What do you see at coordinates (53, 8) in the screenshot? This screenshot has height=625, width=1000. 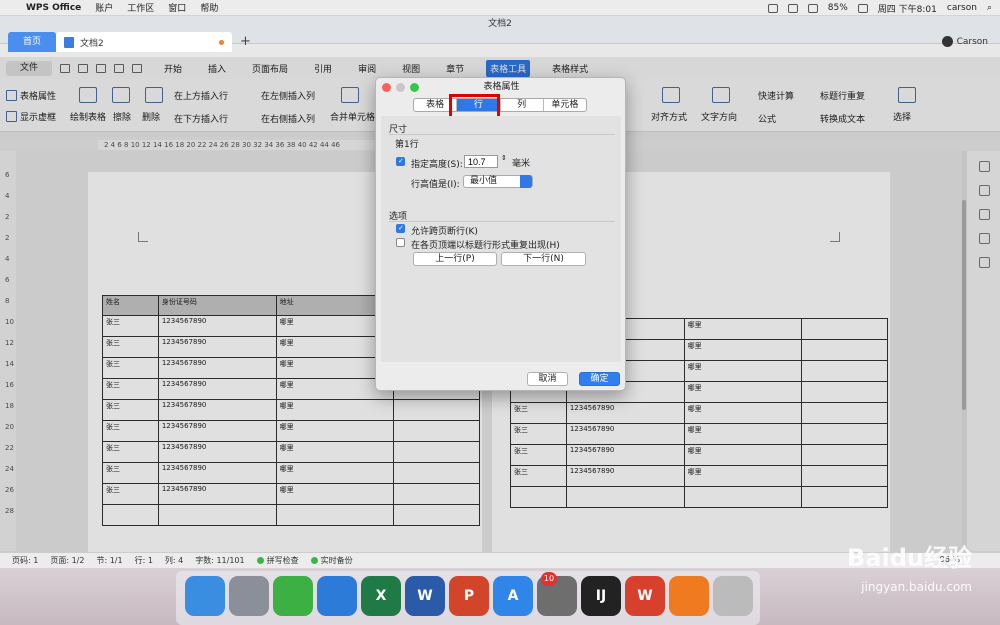 I see `app-name: WPS Office` at bounding box center [53, 8].